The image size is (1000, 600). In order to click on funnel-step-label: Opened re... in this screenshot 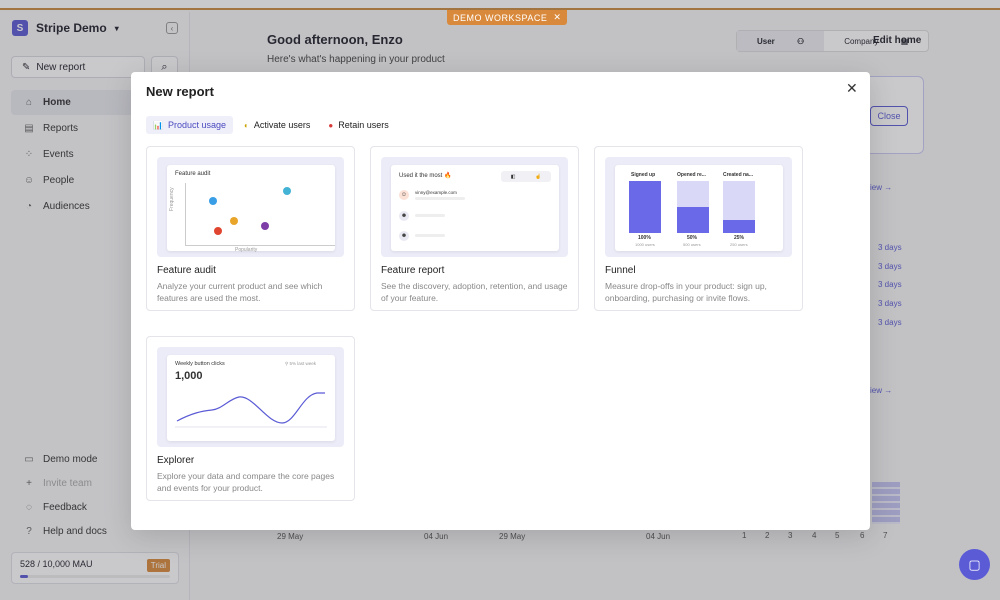, I will do `click(691, 175)`.